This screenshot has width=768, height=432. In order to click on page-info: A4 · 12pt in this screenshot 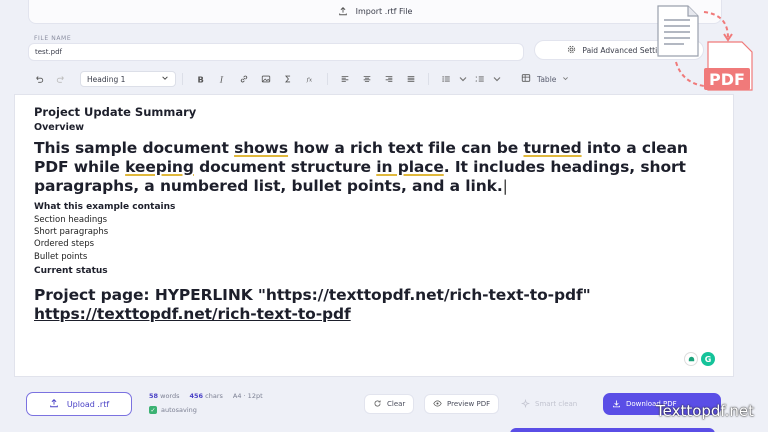, I will do `click(247, 396)`.